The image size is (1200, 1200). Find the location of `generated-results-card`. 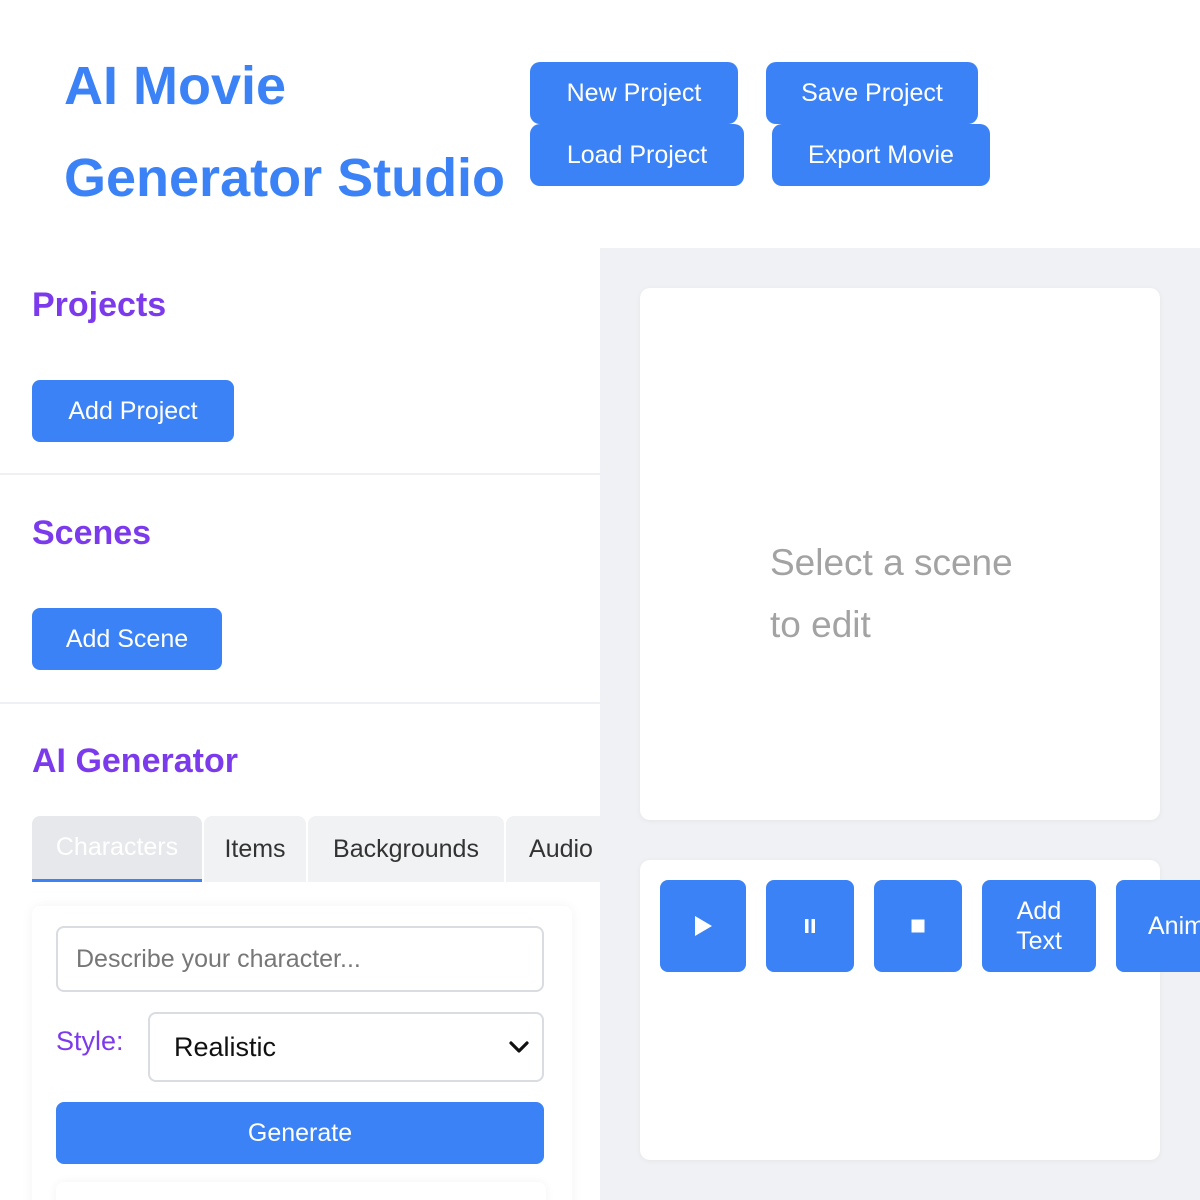

generated-results-card is located at coordinates (301, 1191).